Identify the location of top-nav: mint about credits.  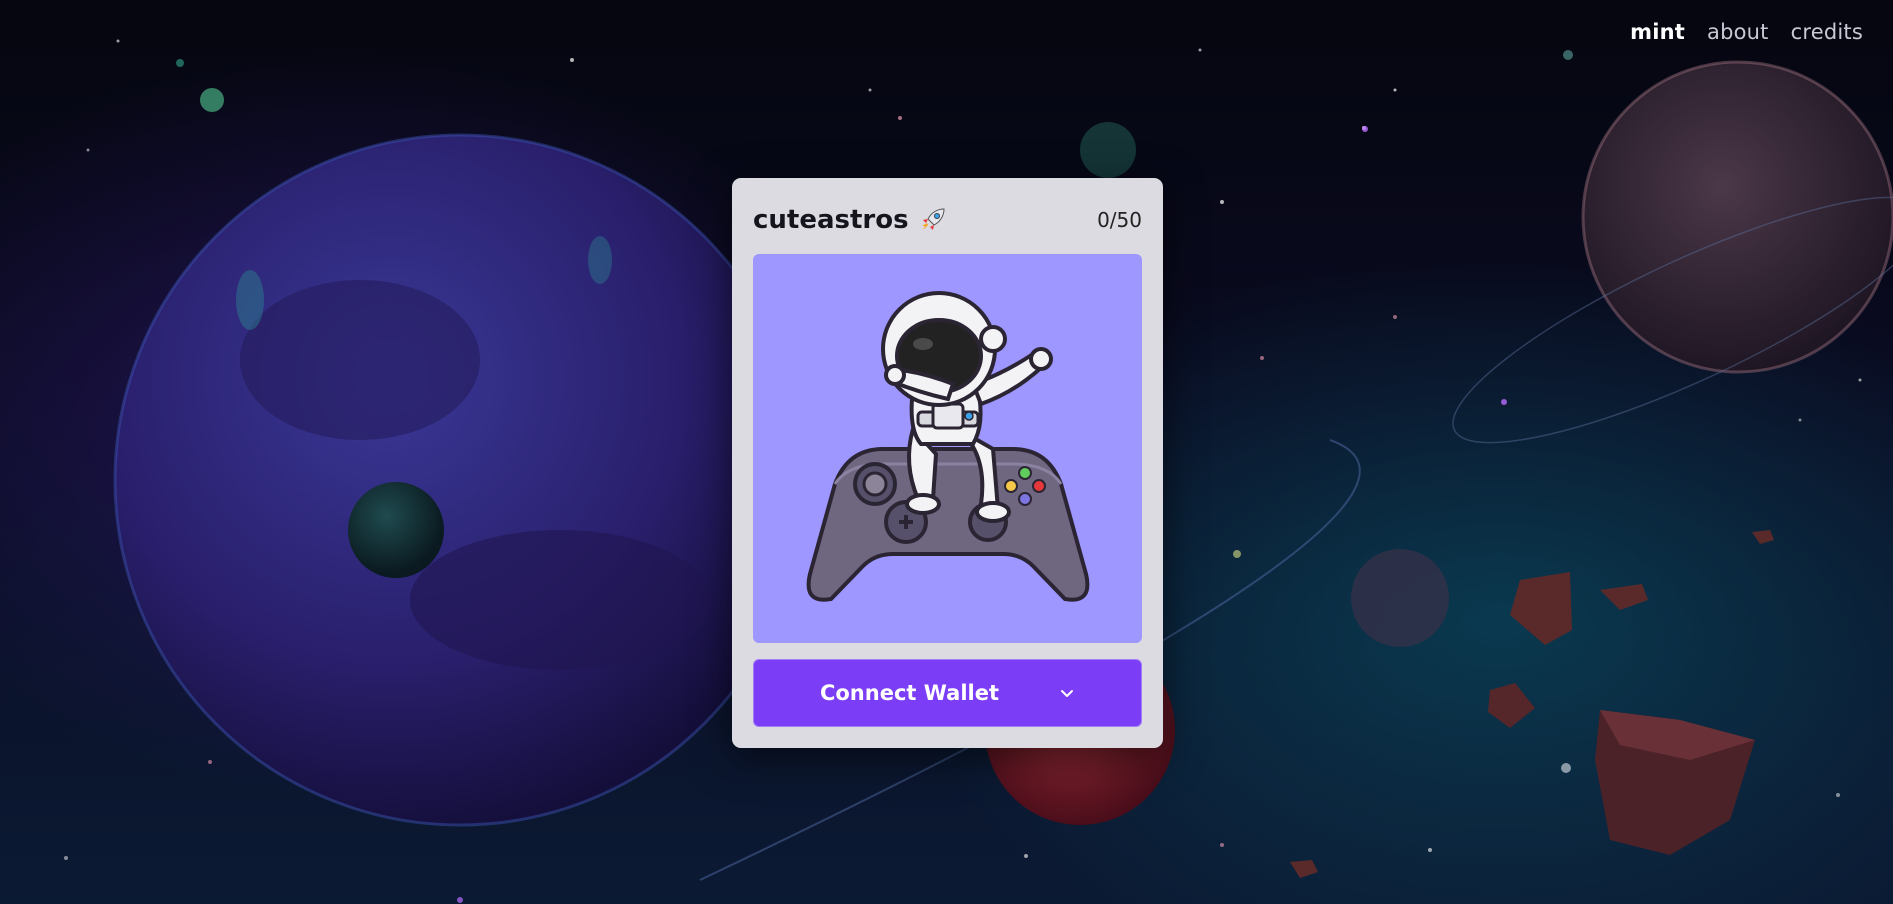
(1746, 32).